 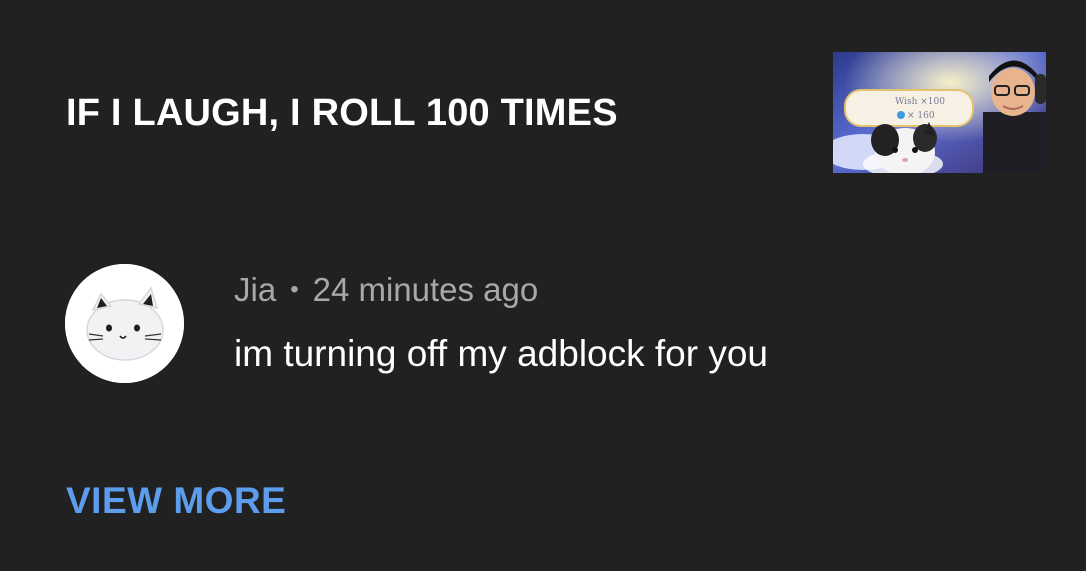 I want to click on comment-meta: Jia • 24 minutes ago, so click(x=386, y=290).